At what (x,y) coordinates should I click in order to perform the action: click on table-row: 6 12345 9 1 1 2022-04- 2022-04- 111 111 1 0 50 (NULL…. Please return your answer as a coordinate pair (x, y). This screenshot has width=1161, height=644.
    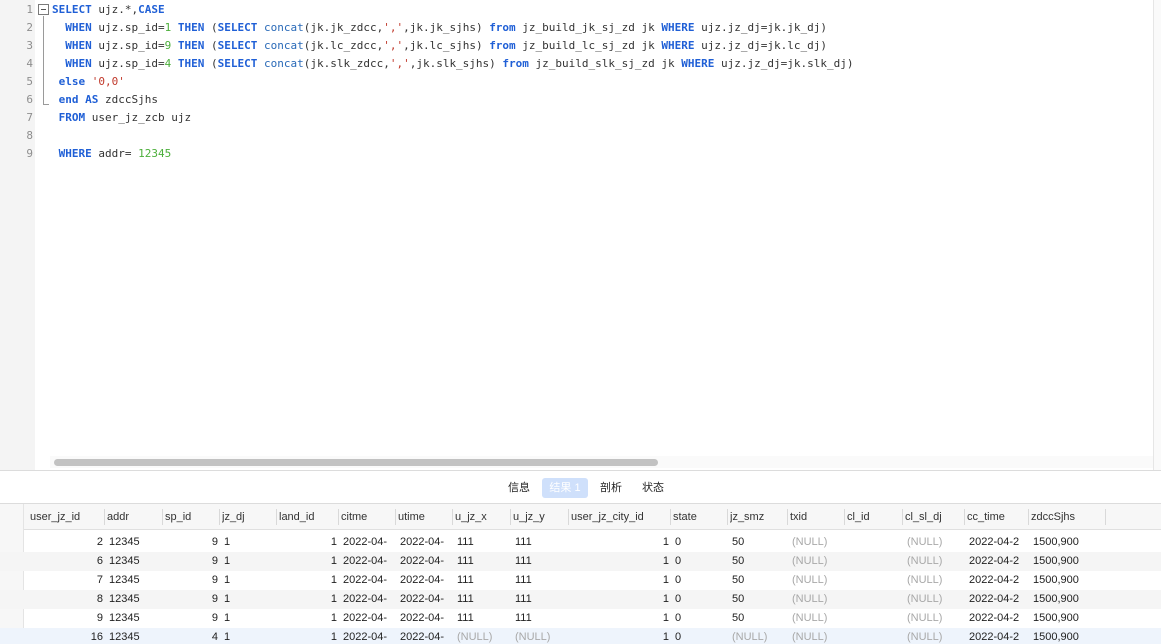
    Looking at the image, I should click on (580, 561).